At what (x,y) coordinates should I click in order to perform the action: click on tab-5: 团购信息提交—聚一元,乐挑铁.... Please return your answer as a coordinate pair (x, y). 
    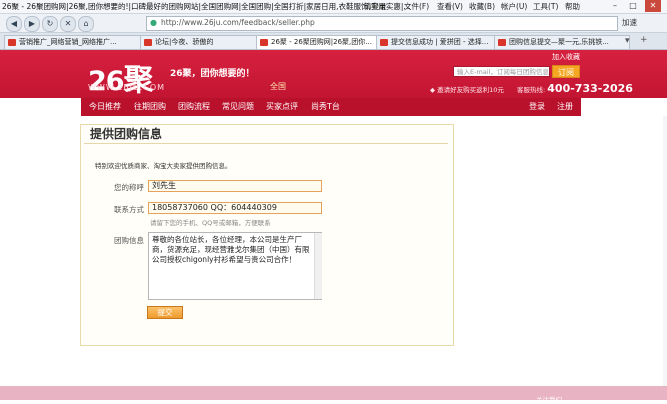
    Looking at the image, I should click on (562, 42).